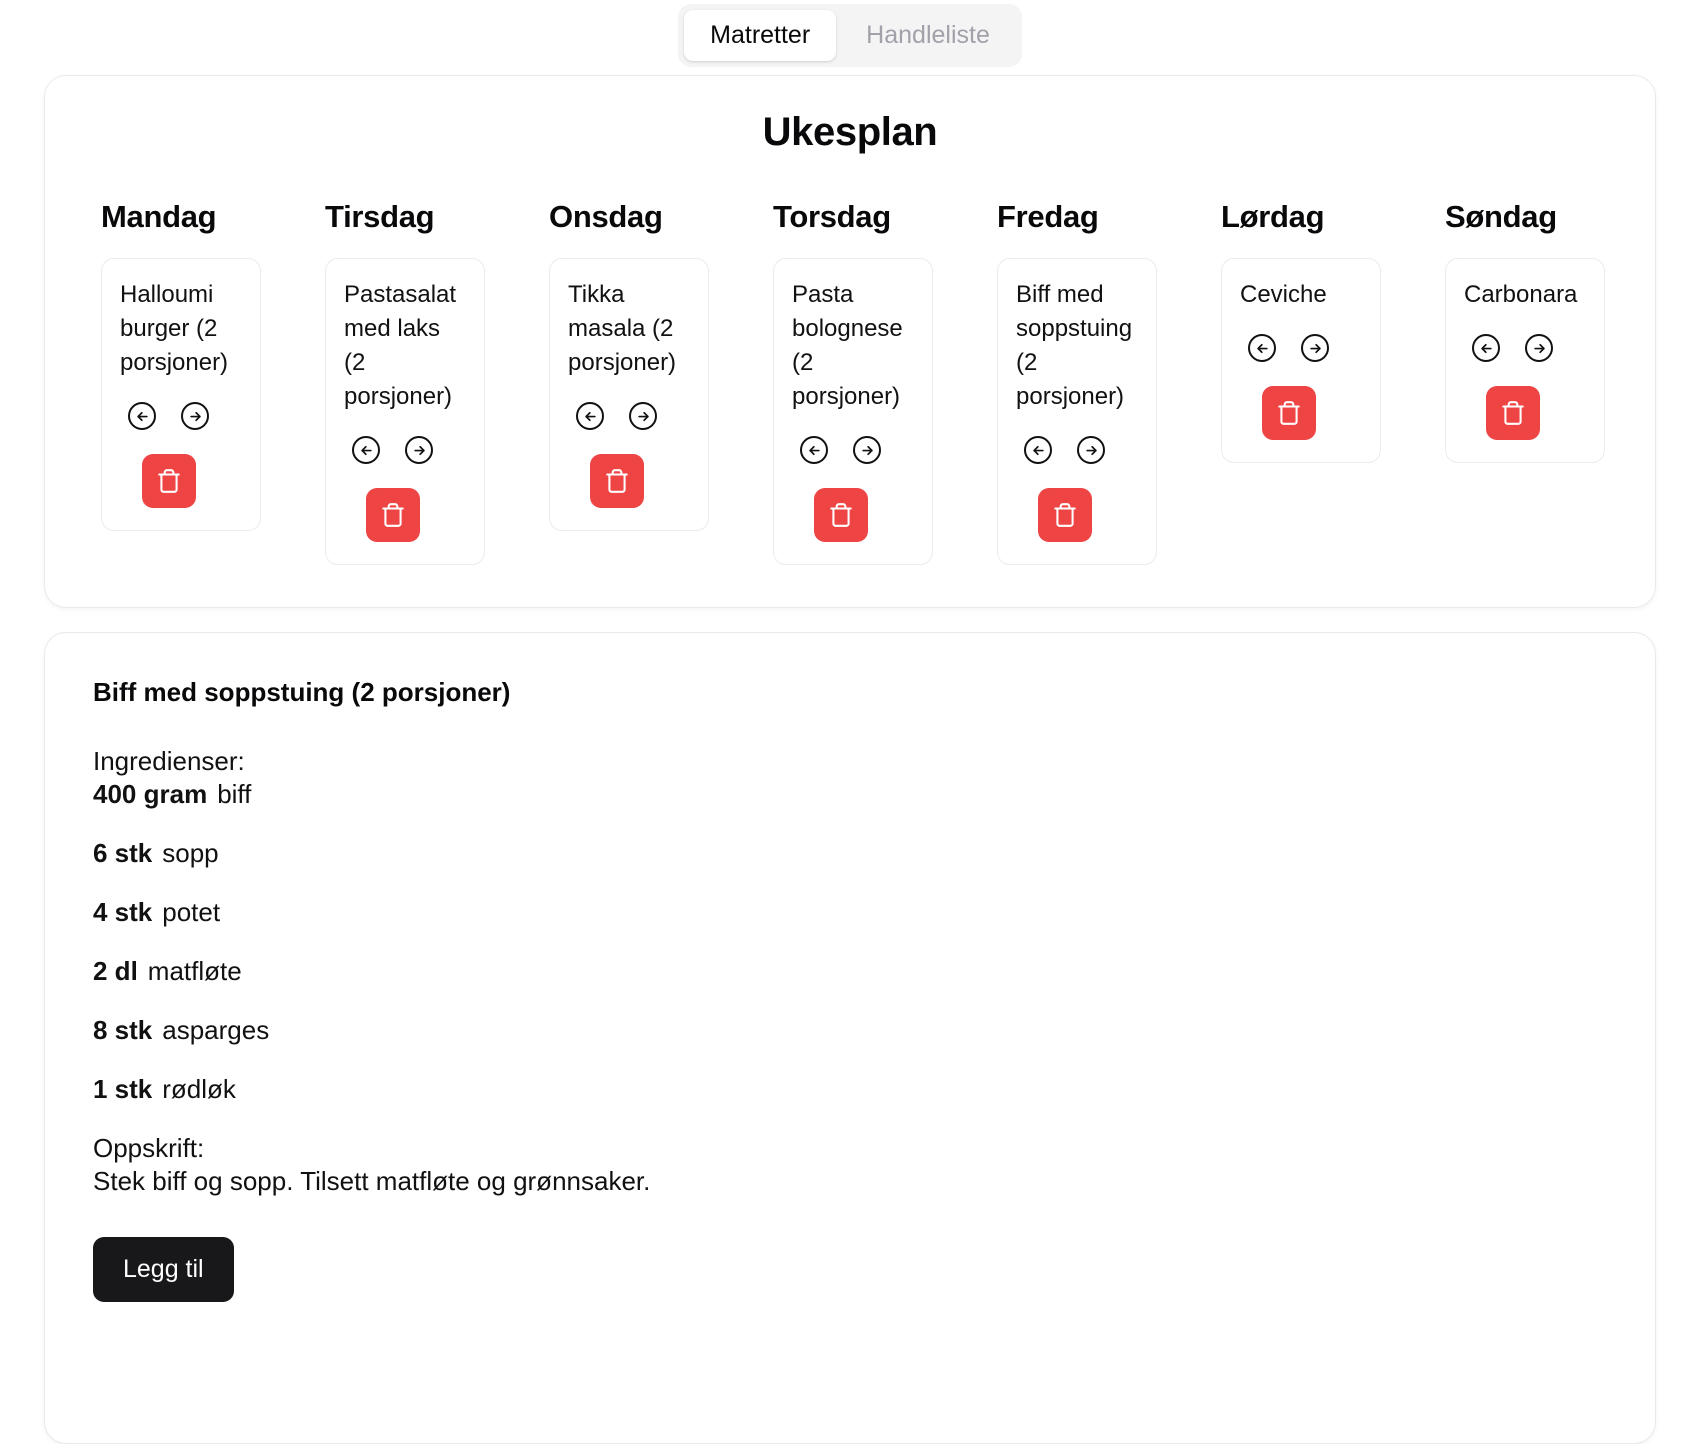 This screenshot has height=1444, width=1700. Describe the element at coordinates (302, 692) in the screenshot. I see `recipe-title: Biff med soppstuing (2 porsjoner)` at that location.